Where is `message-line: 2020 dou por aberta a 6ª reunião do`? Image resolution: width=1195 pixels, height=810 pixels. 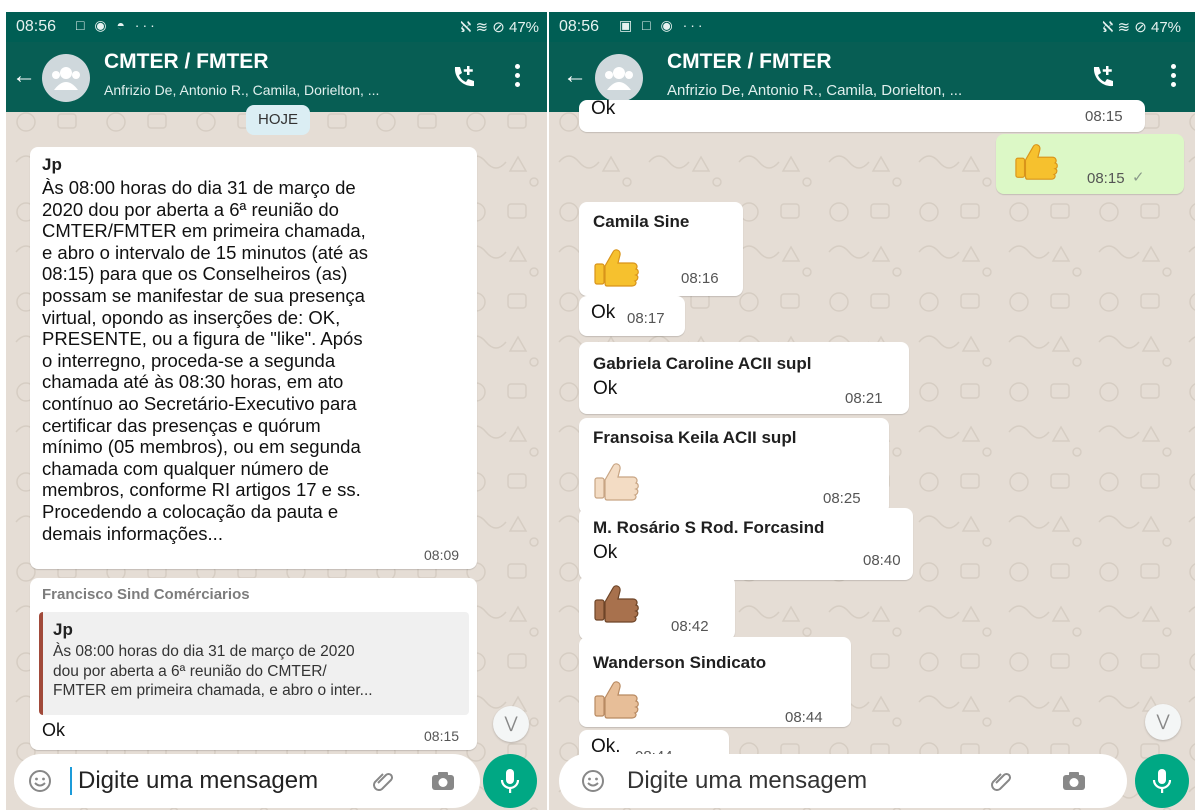 message-line: 2020 dou por aberta a 6ª reunião do is located at coordinates (190, 209).